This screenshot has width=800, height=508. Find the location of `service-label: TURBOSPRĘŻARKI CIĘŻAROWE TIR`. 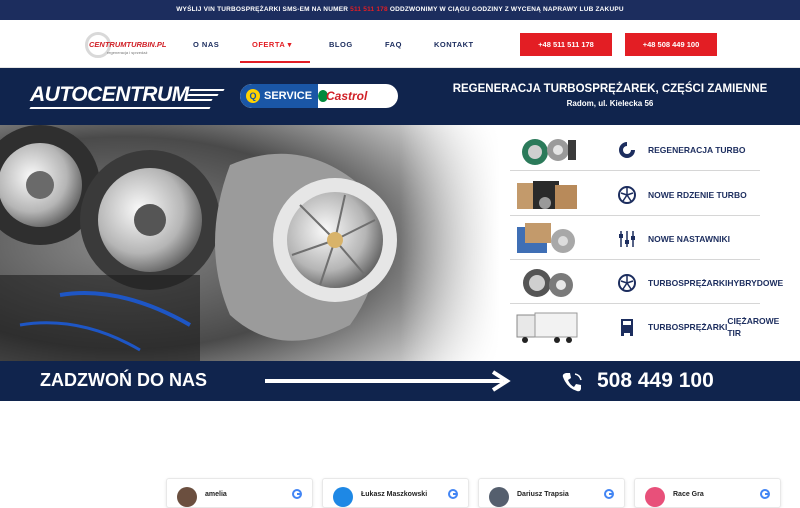

service-label: TURBOSPRĘŻARKI CIĘŻAROWE TIR is located at coordinates (713, 326).